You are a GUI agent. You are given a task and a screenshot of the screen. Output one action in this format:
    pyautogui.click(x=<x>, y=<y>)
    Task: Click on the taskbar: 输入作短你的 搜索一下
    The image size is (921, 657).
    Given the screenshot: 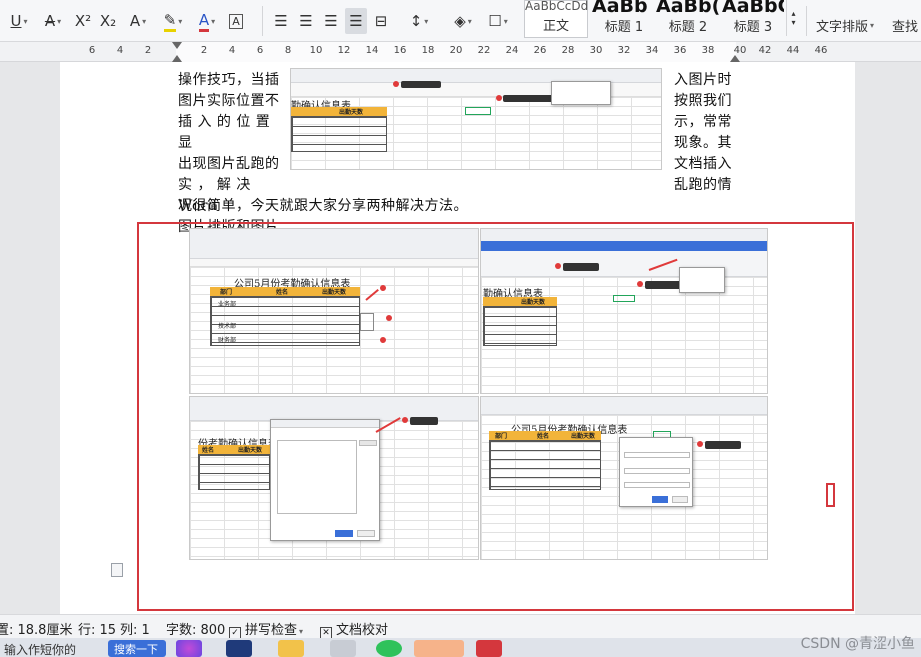 What is the action you would take?
    pyautogui.click(x=460, y=647)
    